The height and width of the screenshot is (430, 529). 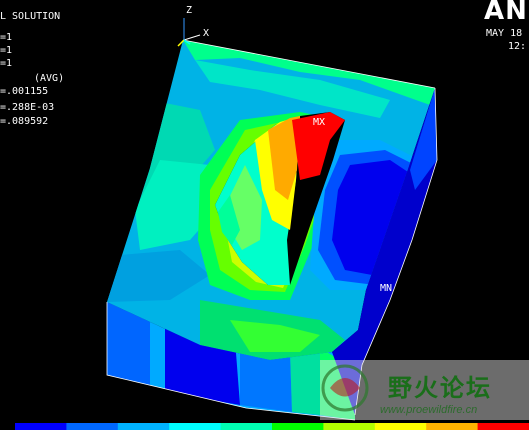 What do you see at coordinates (206, 33) in the screenshot?
I see `triad-x-label: X` at bounding box center [206, 33].